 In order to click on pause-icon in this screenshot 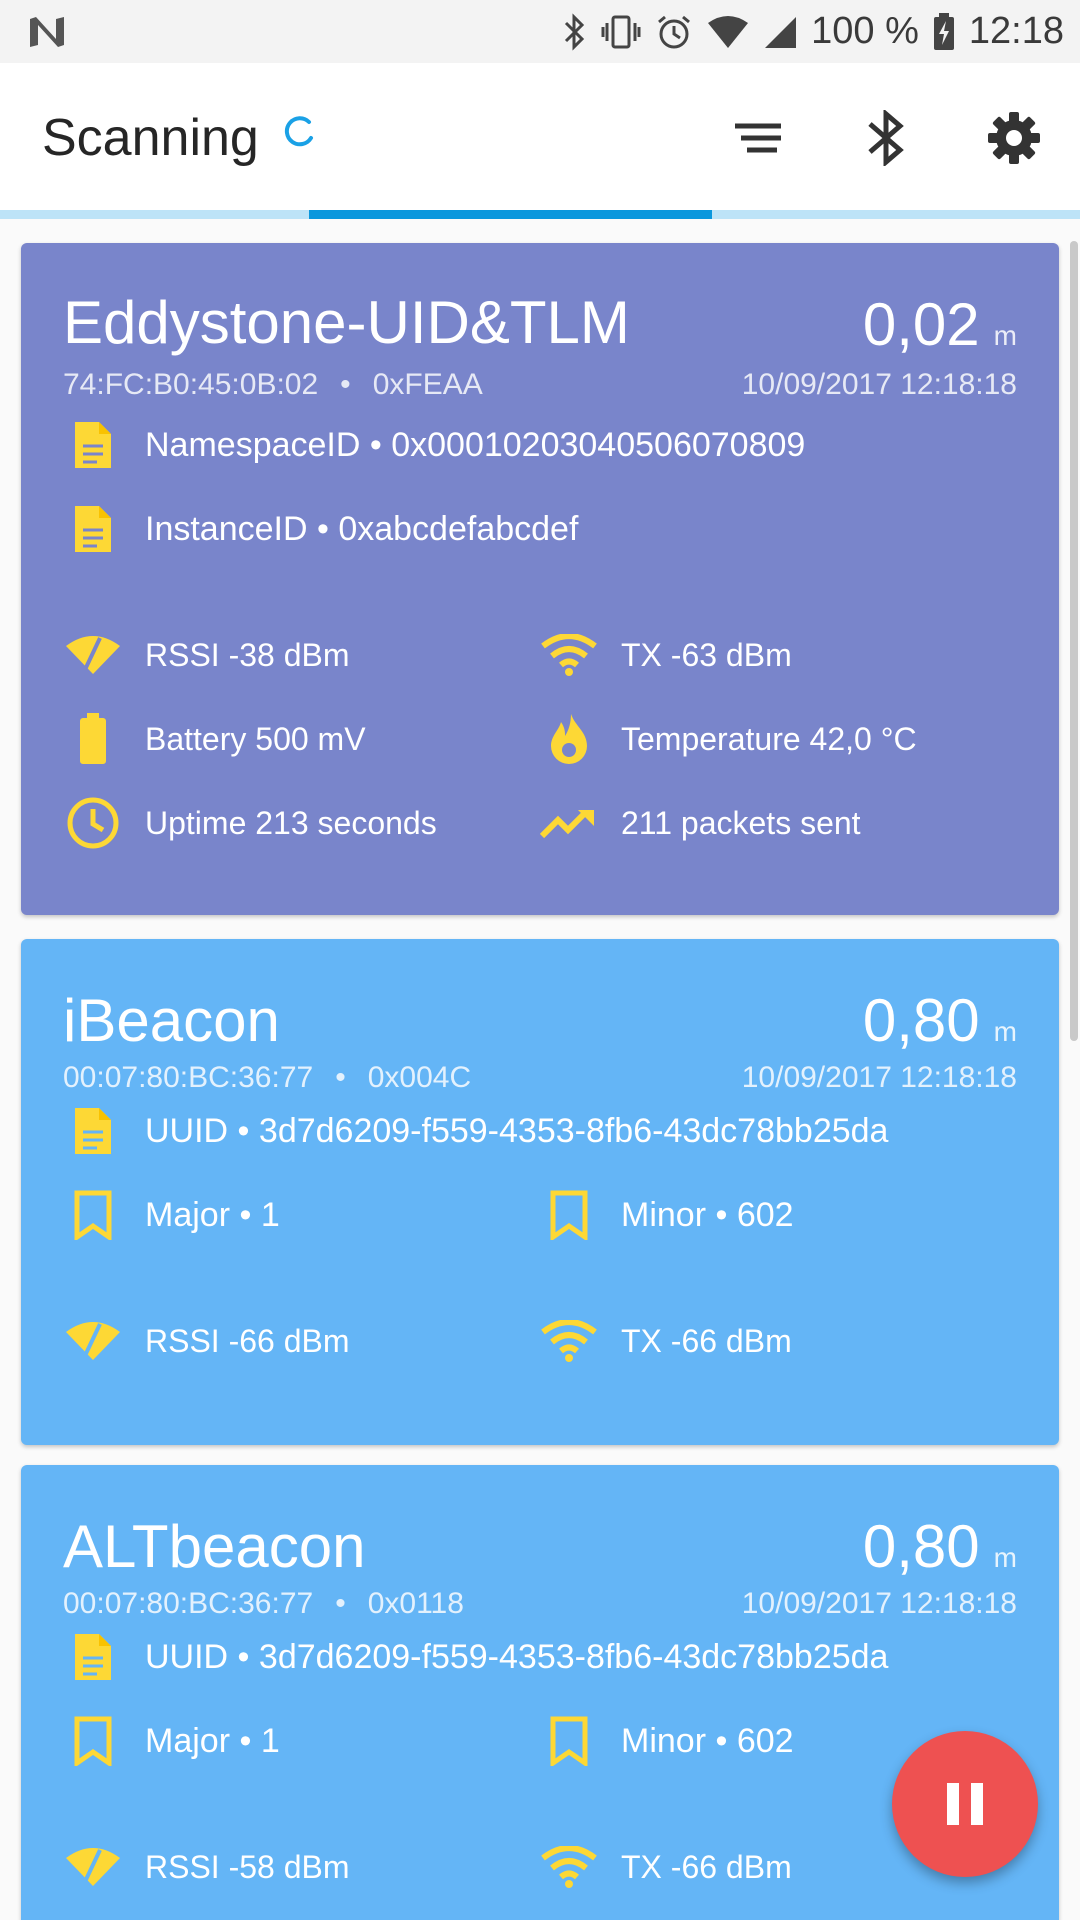, I will do `click(965, 1804)`.